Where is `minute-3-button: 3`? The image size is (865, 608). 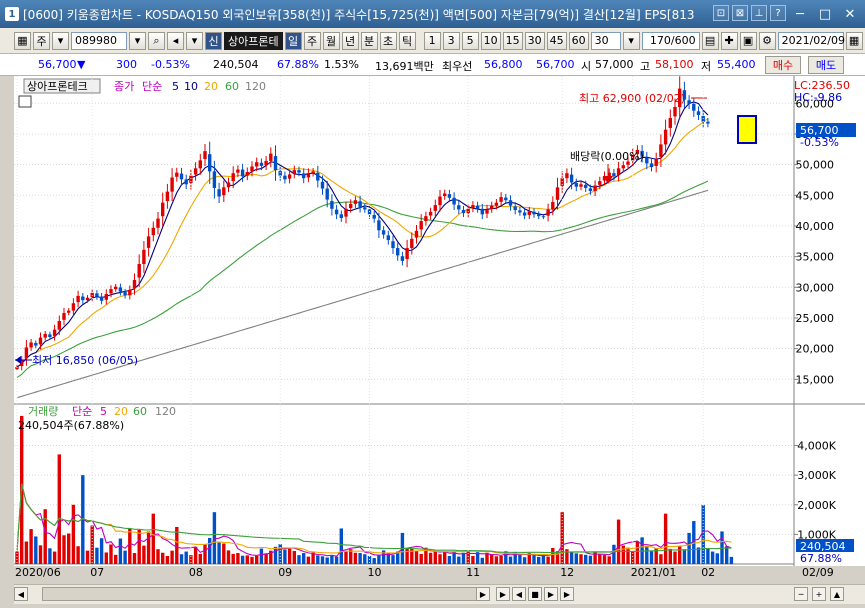
minute-3-button: 3 is located at coordinates (451, 40).